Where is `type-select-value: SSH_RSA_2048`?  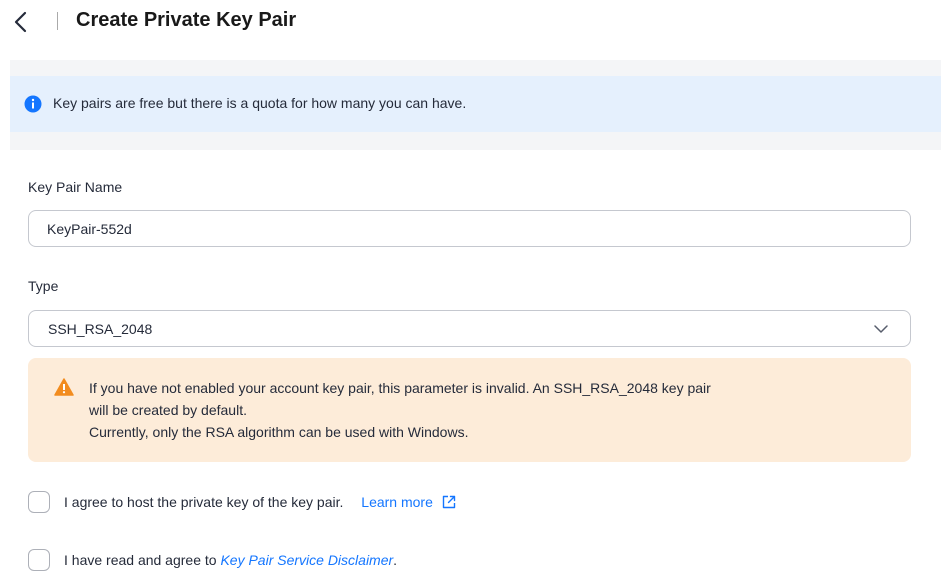
type-select-value: SSH_RSA_2048 is located at coordinates (100, 329).